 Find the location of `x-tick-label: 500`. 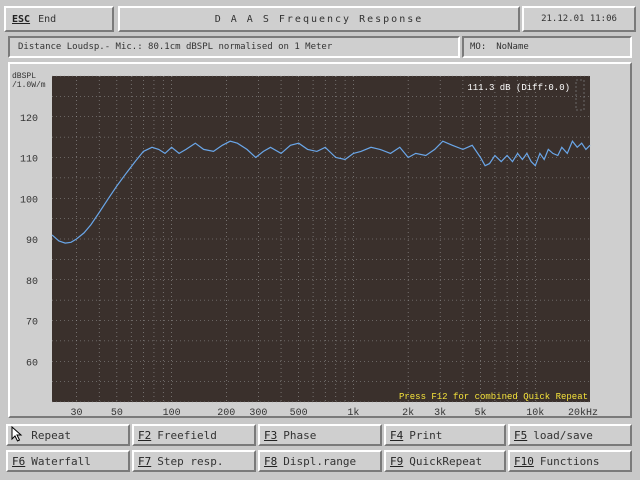

x-tick-label: 500 is located at coordinates (299, 412).